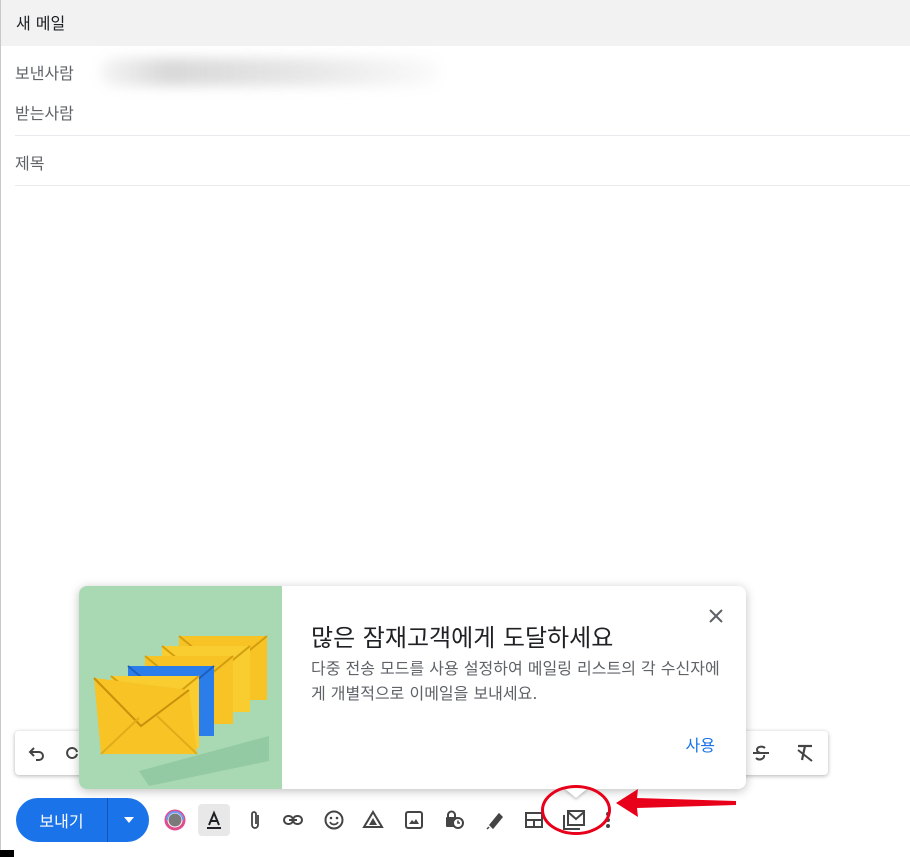  What do you see at coordinates (334, 820) in the screenshot?
I see `emoji-icon` at bounding box center [334, 820].